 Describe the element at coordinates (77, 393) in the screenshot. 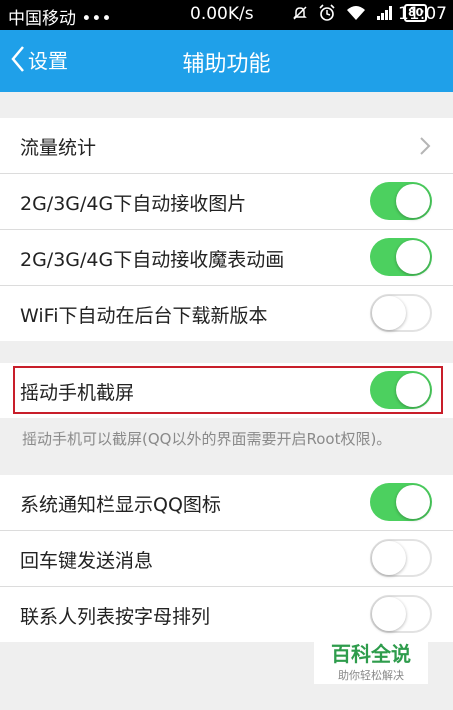

I see `row-label: 摇动手机截屏` at that location.